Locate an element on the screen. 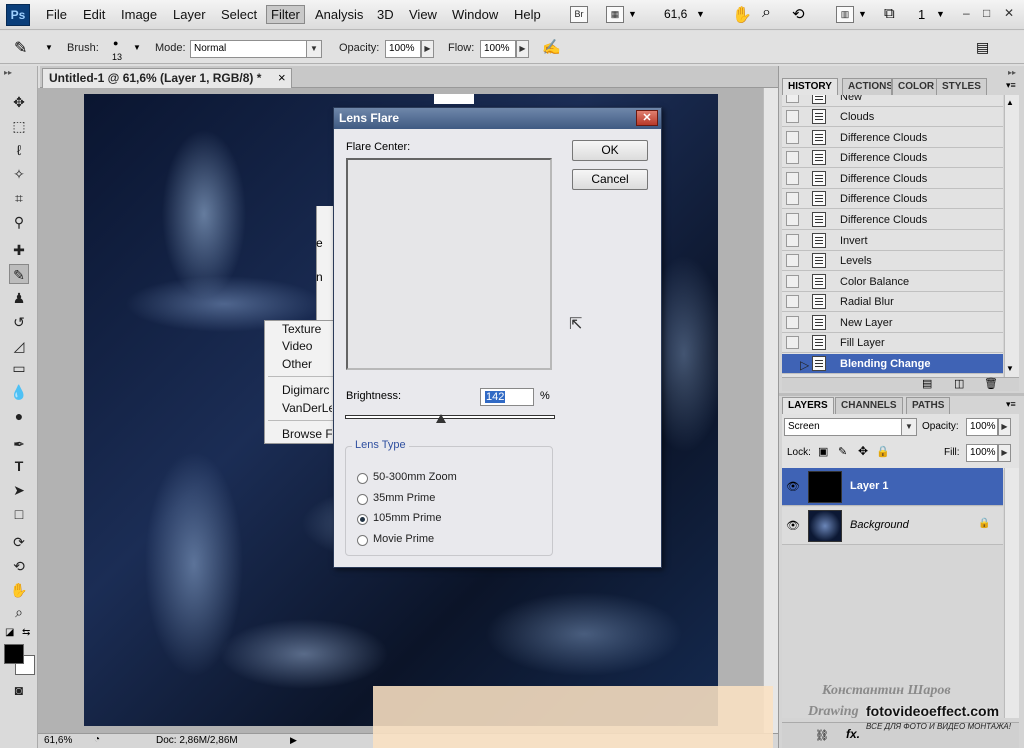 This screenshot has height=748, width=1024. menu-item-digimarc: Digimarc is located at coordinates (305, 390).